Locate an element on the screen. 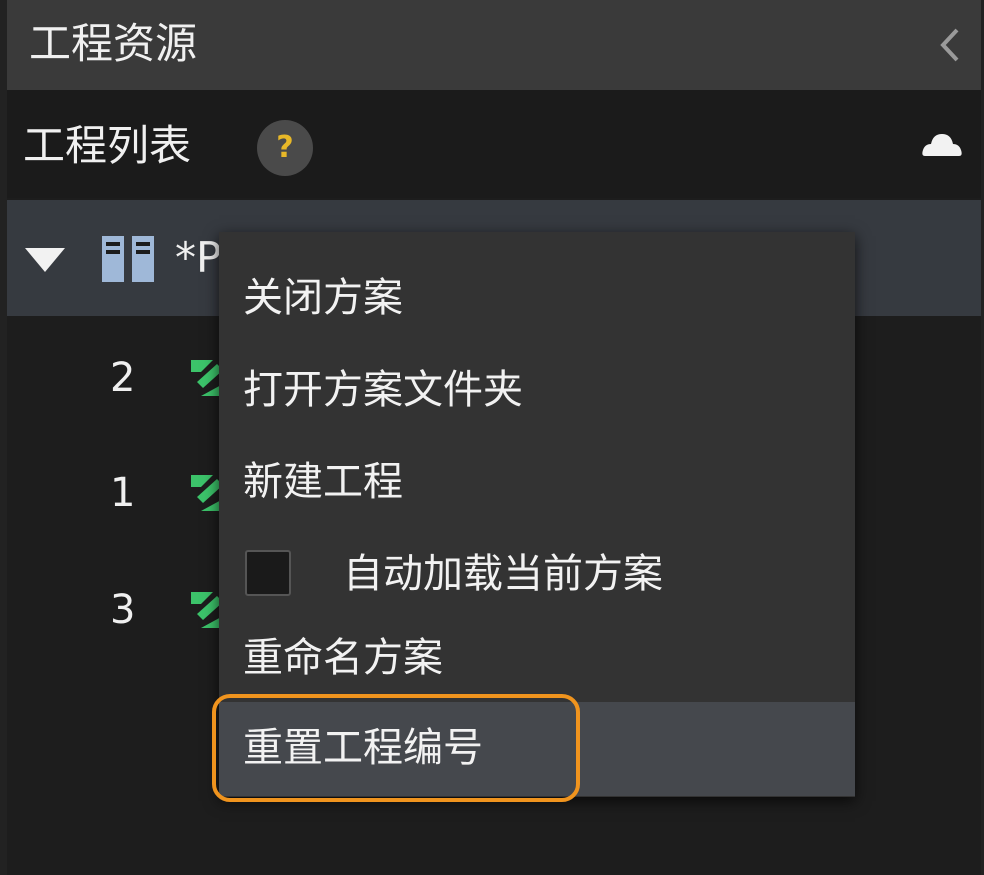 This screenshot has height=875, width=984. menu-item-label: 自动加载当前方案 is located at coordinates (503, 574).